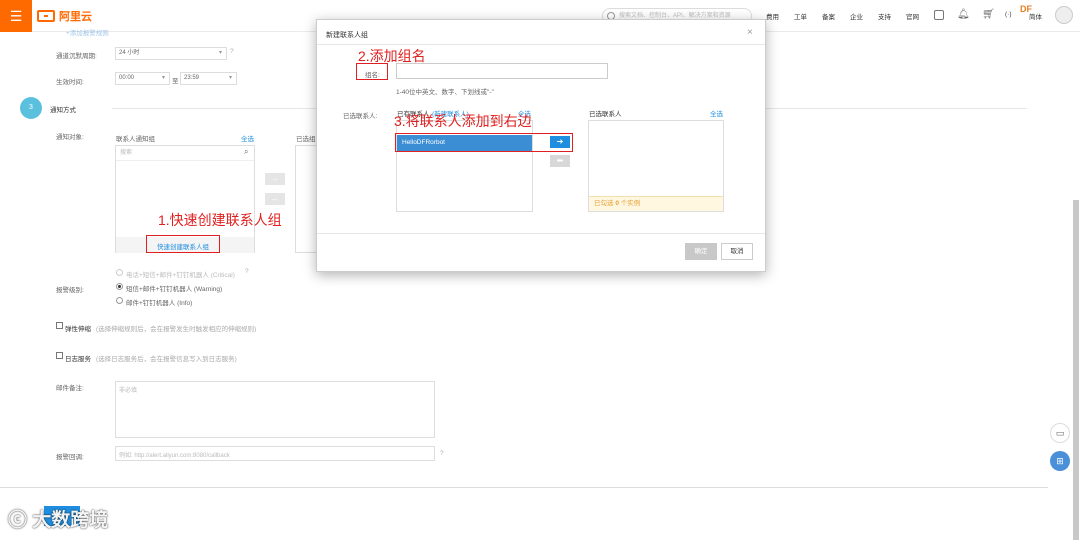  What do you see at coordinates (604, 203) in the screenshot?
I see `selected-count-prefix: 已勾选` at bounding box center [604, 203].